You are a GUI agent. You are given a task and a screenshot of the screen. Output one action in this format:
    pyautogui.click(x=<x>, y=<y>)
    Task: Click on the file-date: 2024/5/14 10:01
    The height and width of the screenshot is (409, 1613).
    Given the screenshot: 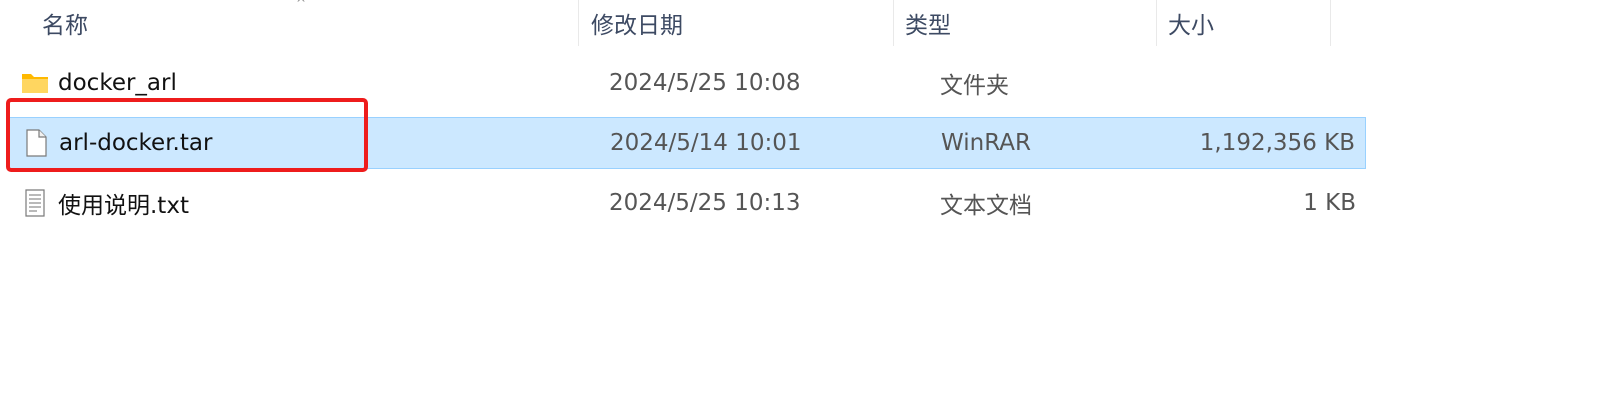 What is the action you would take?
    pyautogui.click(x=706, y=143)
    